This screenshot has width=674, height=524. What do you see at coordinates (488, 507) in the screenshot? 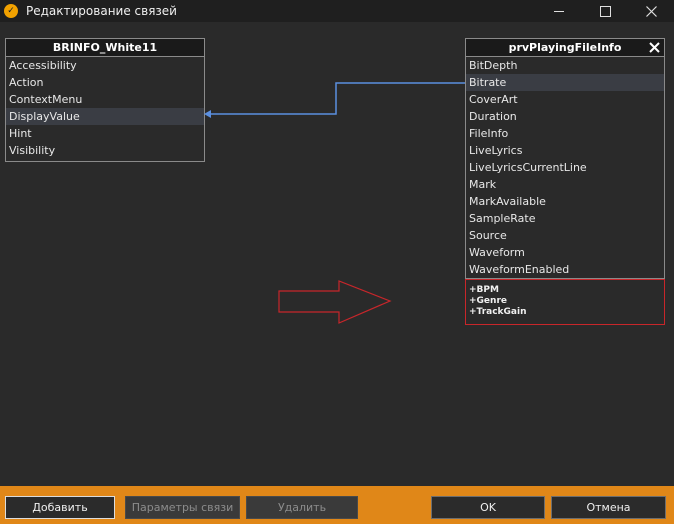
I see `ok-button: OK` at bounding box center [488, 507].